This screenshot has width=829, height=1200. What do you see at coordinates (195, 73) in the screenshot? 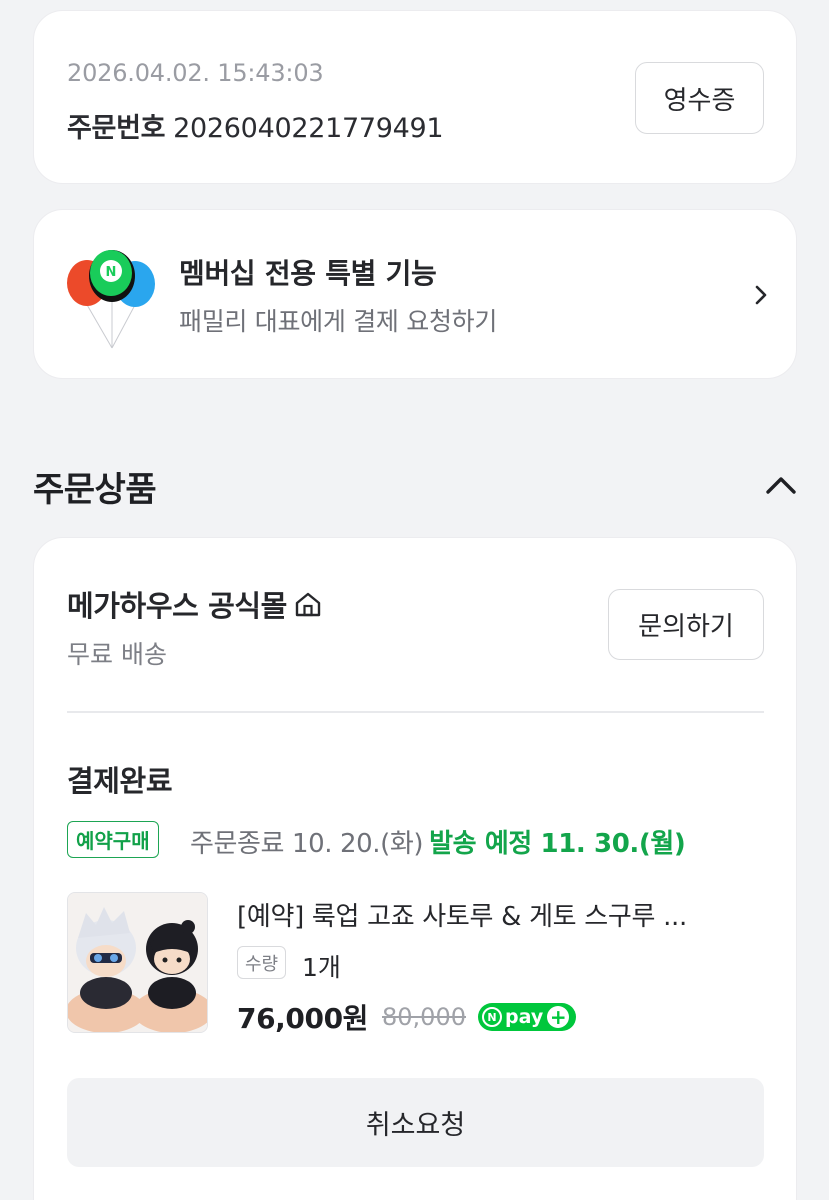
I see `order-datetime: 2026.04.02. 15:43:03` at bounding box center [195, 73].